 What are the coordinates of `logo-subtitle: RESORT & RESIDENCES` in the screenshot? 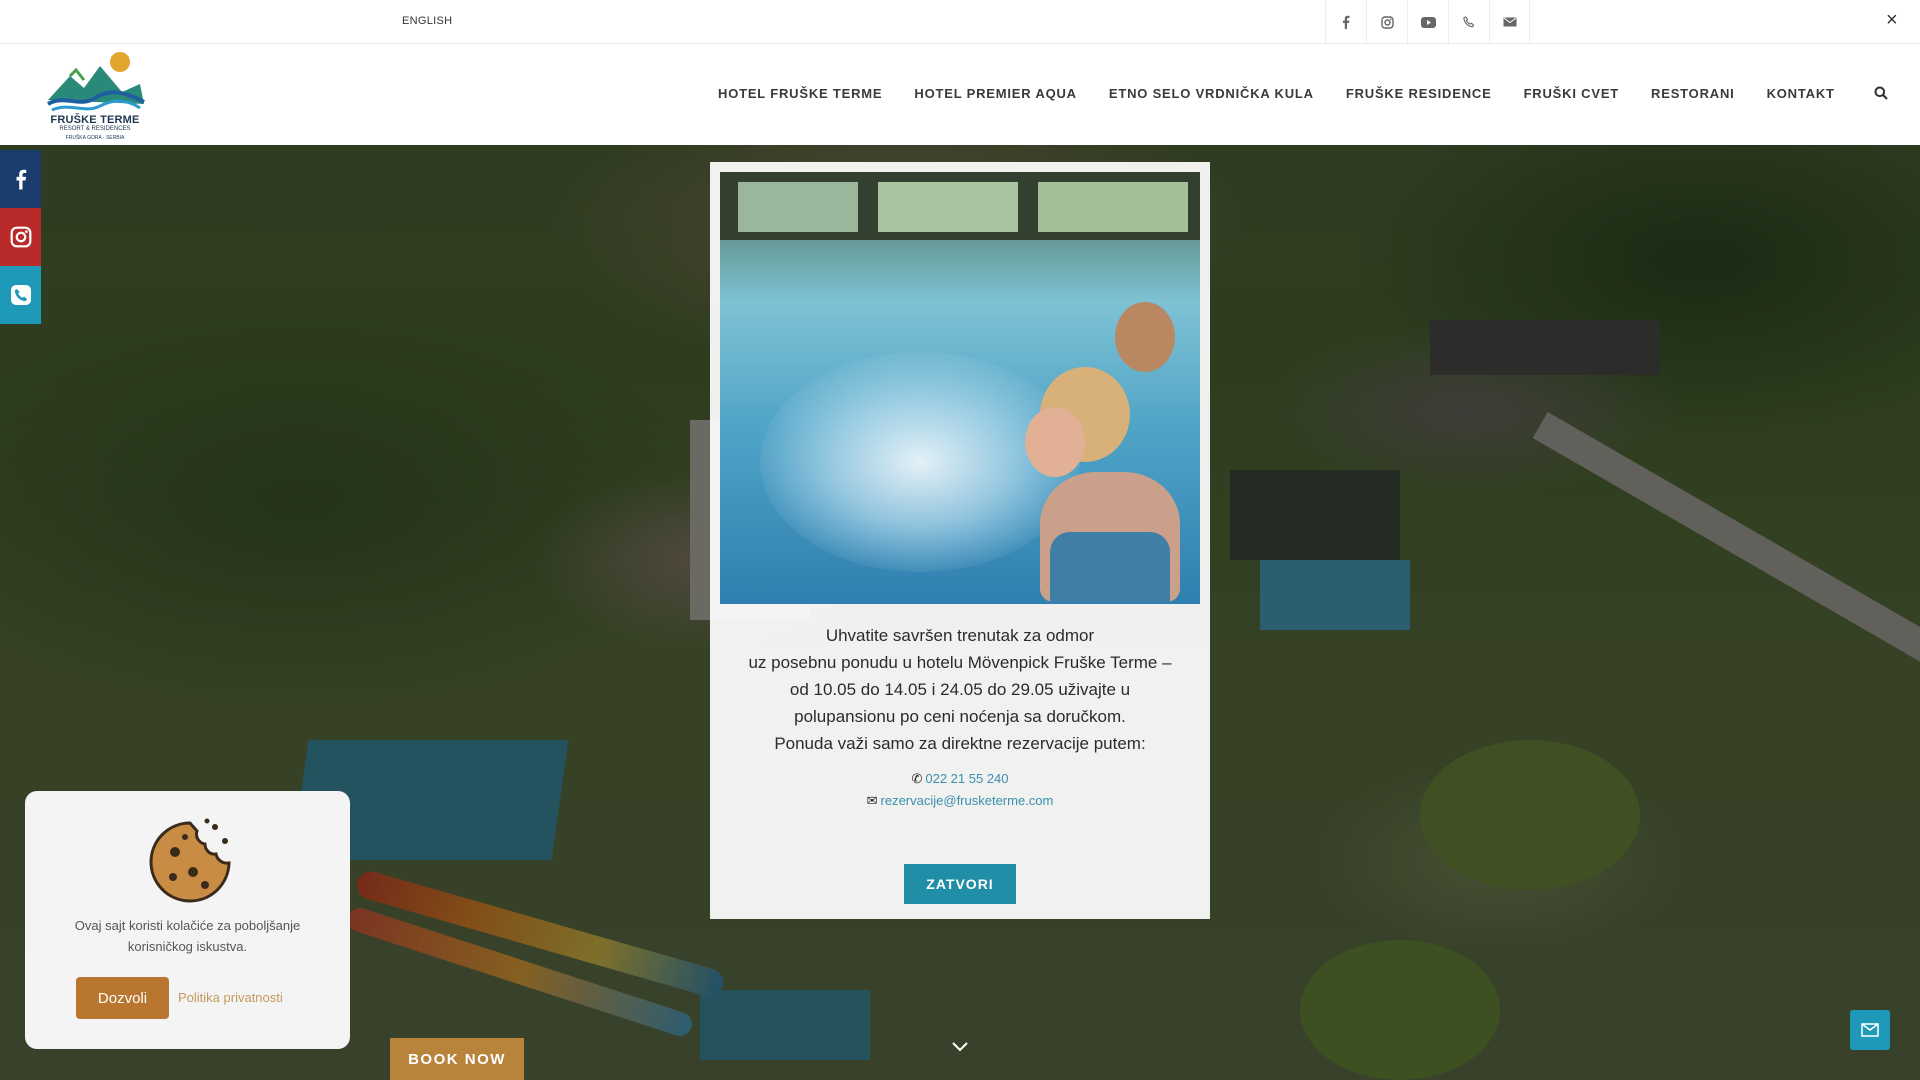 It's located at (95, 129).